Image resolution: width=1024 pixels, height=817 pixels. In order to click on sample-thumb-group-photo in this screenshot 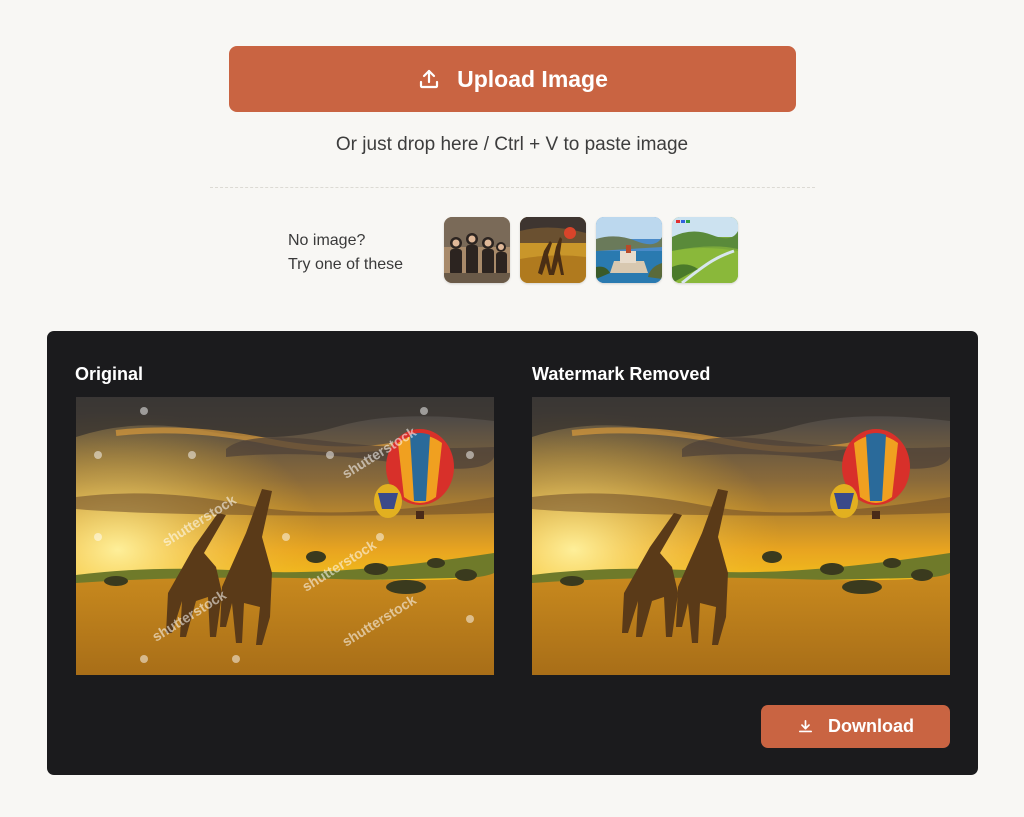, I will do `click(477, 250)`.